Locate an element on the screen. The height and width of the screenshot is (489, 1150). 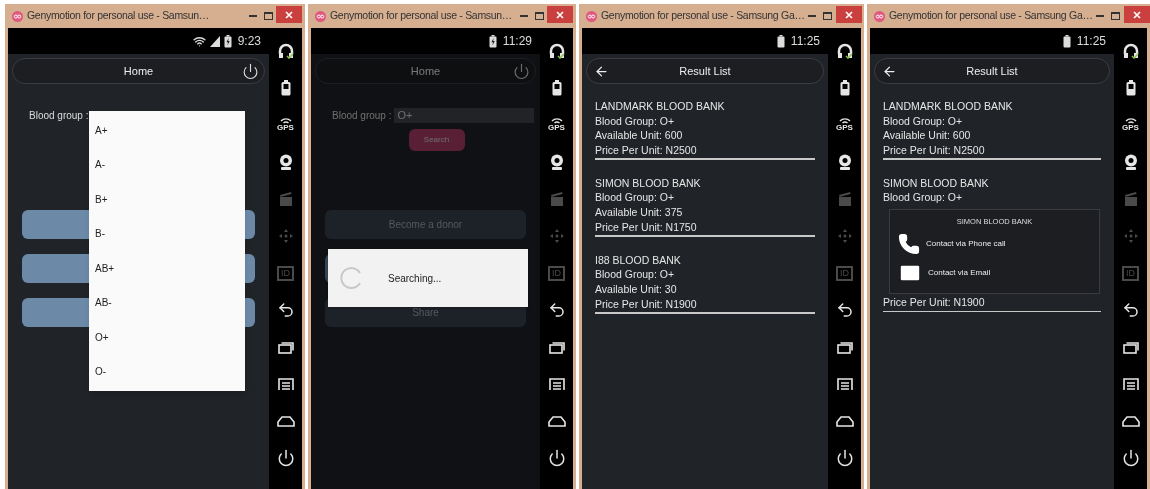
blood-group-label: Blood group : is located at coordinates (362, 116).